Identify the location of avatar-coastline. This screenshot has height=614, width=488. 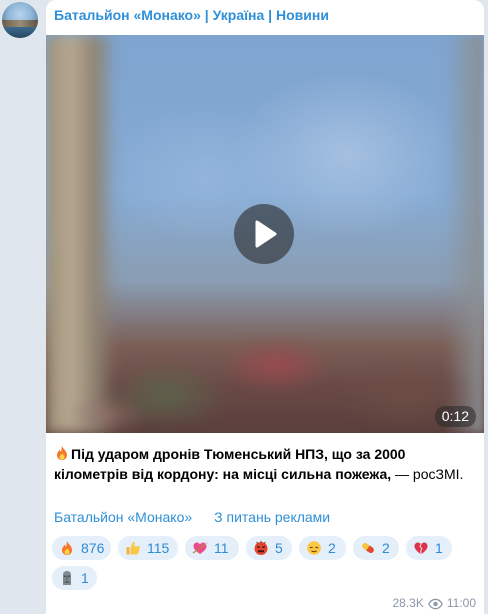
(20, 23).